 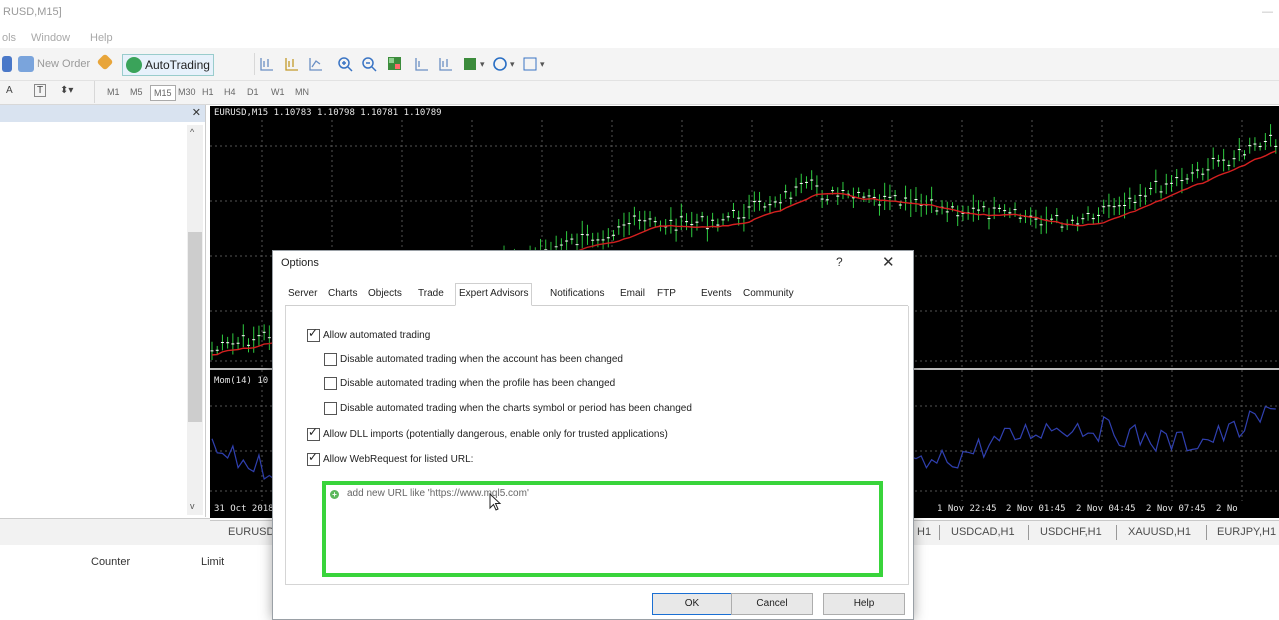 I want to click on minimize-button: —, so click(x=1267, y=12).